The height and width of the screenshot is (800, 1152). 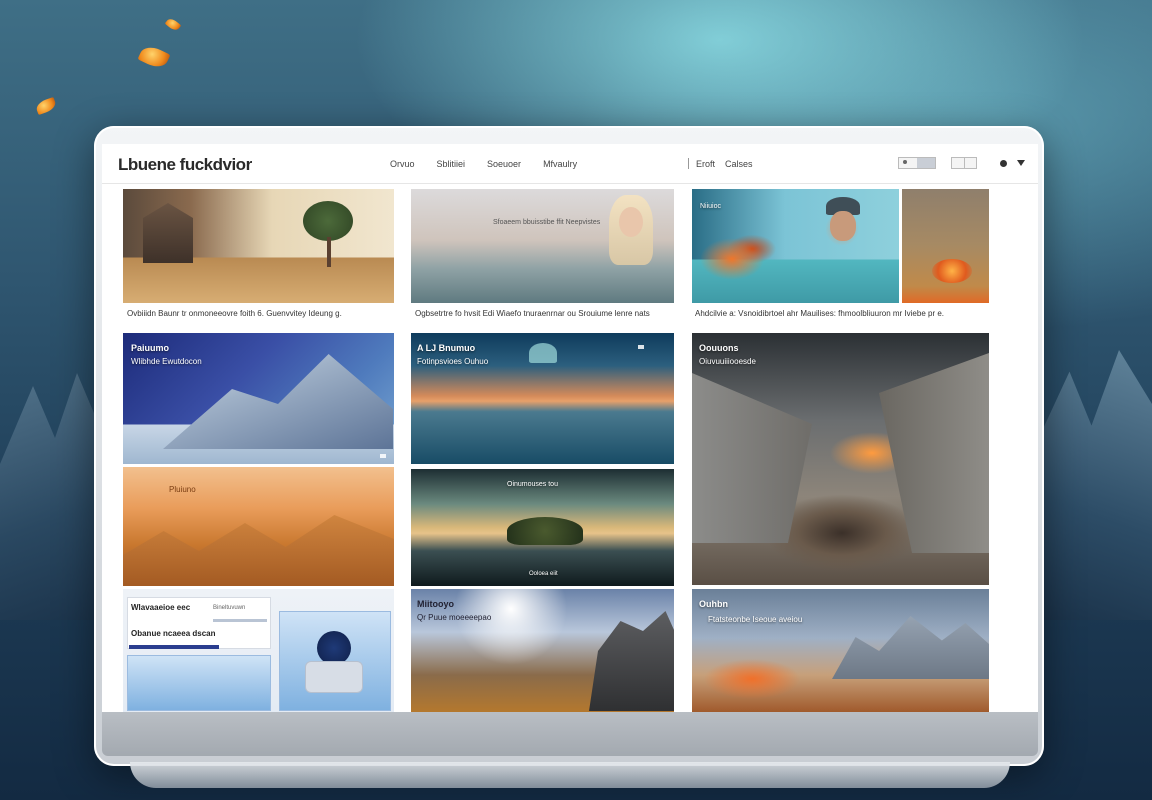 What do you see at coordinates (840, 650) in the screenshot?
I see `card-fire-mountain: Ouhbn Ftatsteonbe Iseoue aveiou` at bounding box center [840, 650].